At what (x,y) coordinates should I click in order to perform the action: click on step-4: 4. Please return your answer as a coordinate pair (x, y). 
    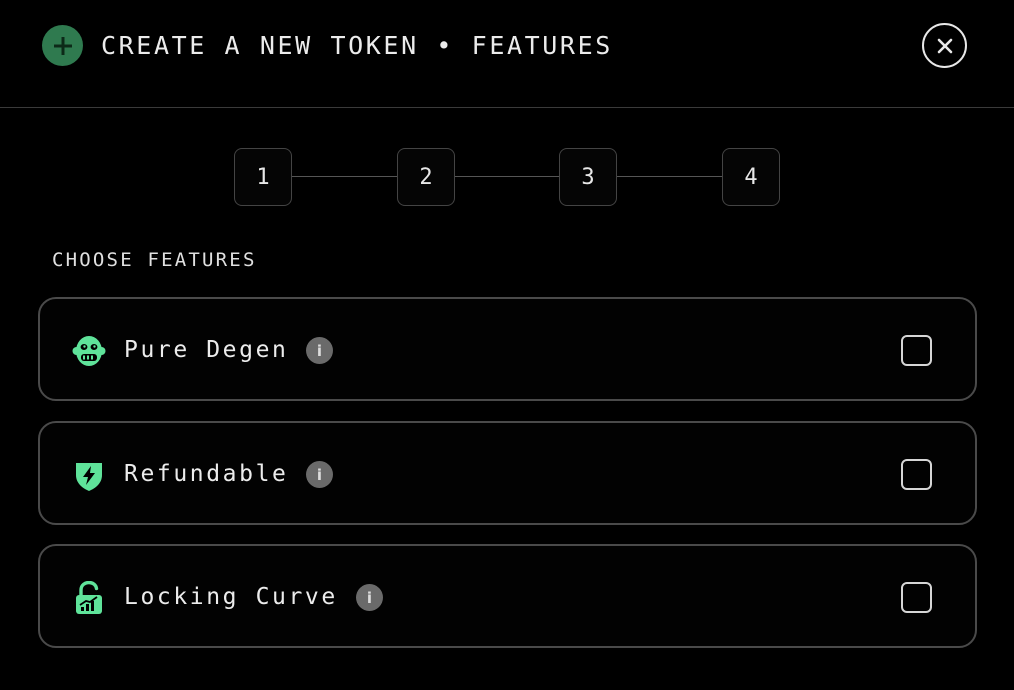
    Looking at the image, I should click on (751, 177).